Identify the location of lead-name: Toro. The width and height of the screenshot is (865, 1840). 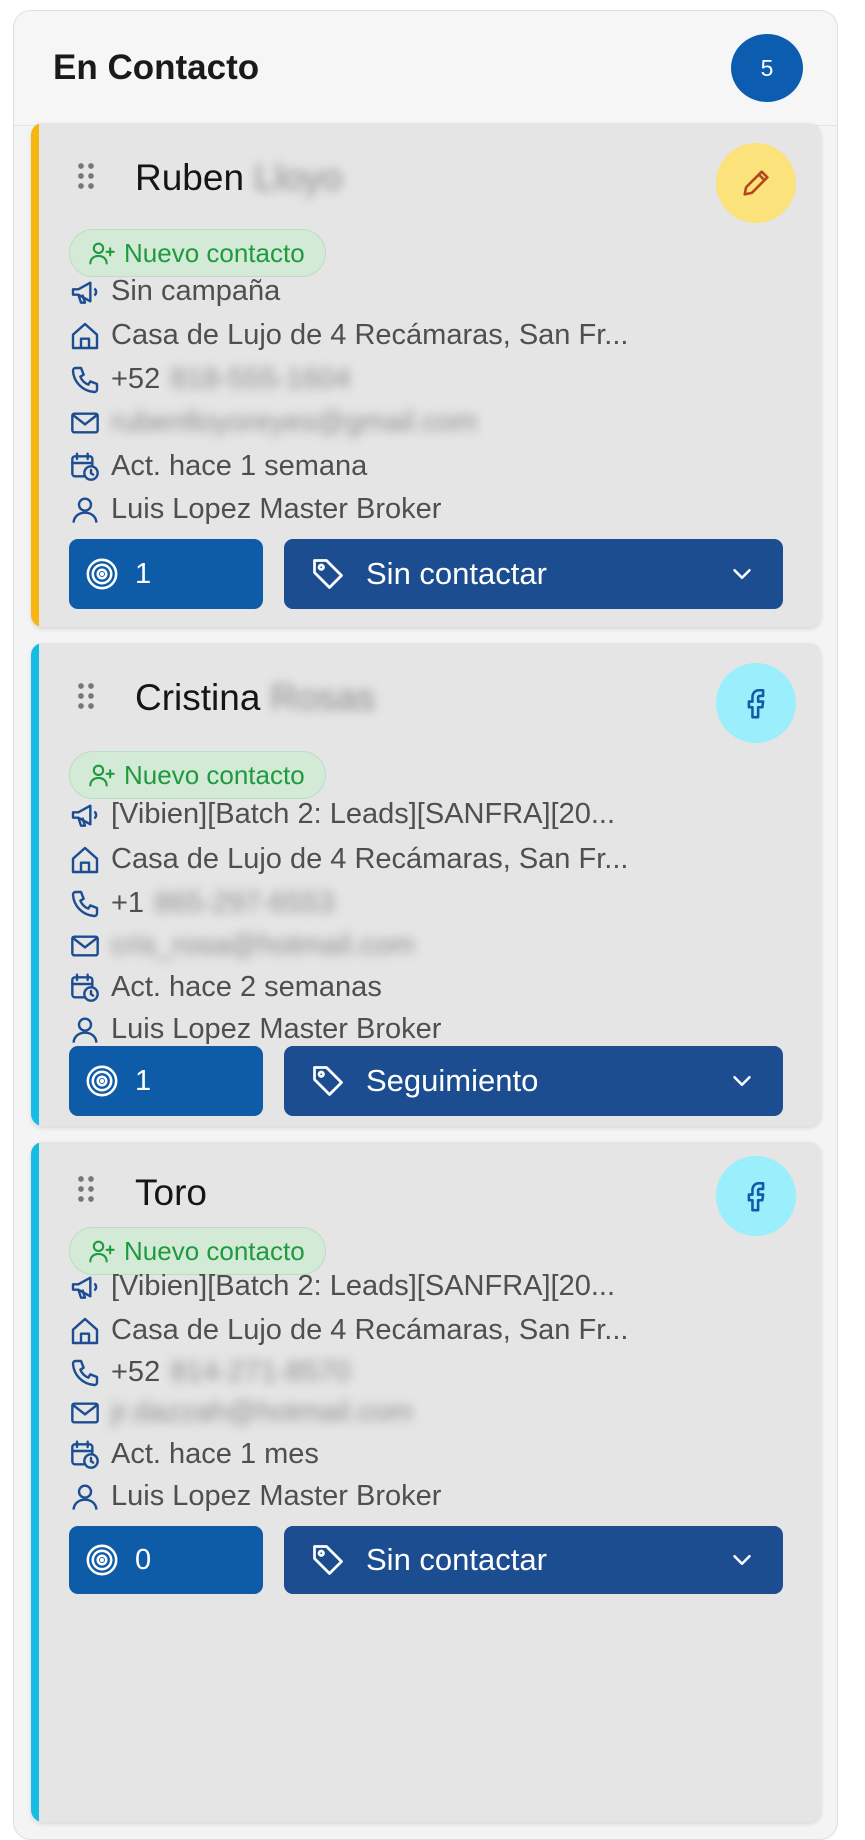
(171, 1193).